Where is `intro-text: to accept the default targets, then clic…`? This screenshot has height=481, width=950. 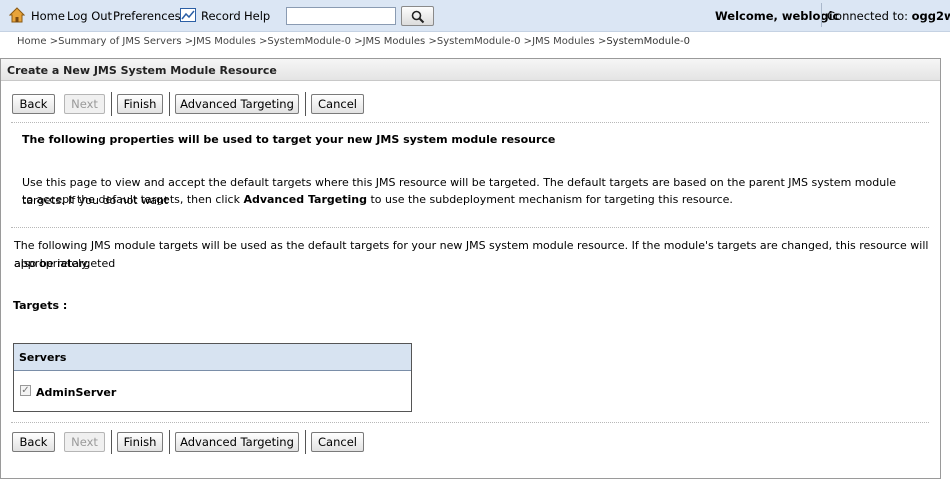
intro-text: to accept the default targets, then clic… is located at coordinates (133, 199).